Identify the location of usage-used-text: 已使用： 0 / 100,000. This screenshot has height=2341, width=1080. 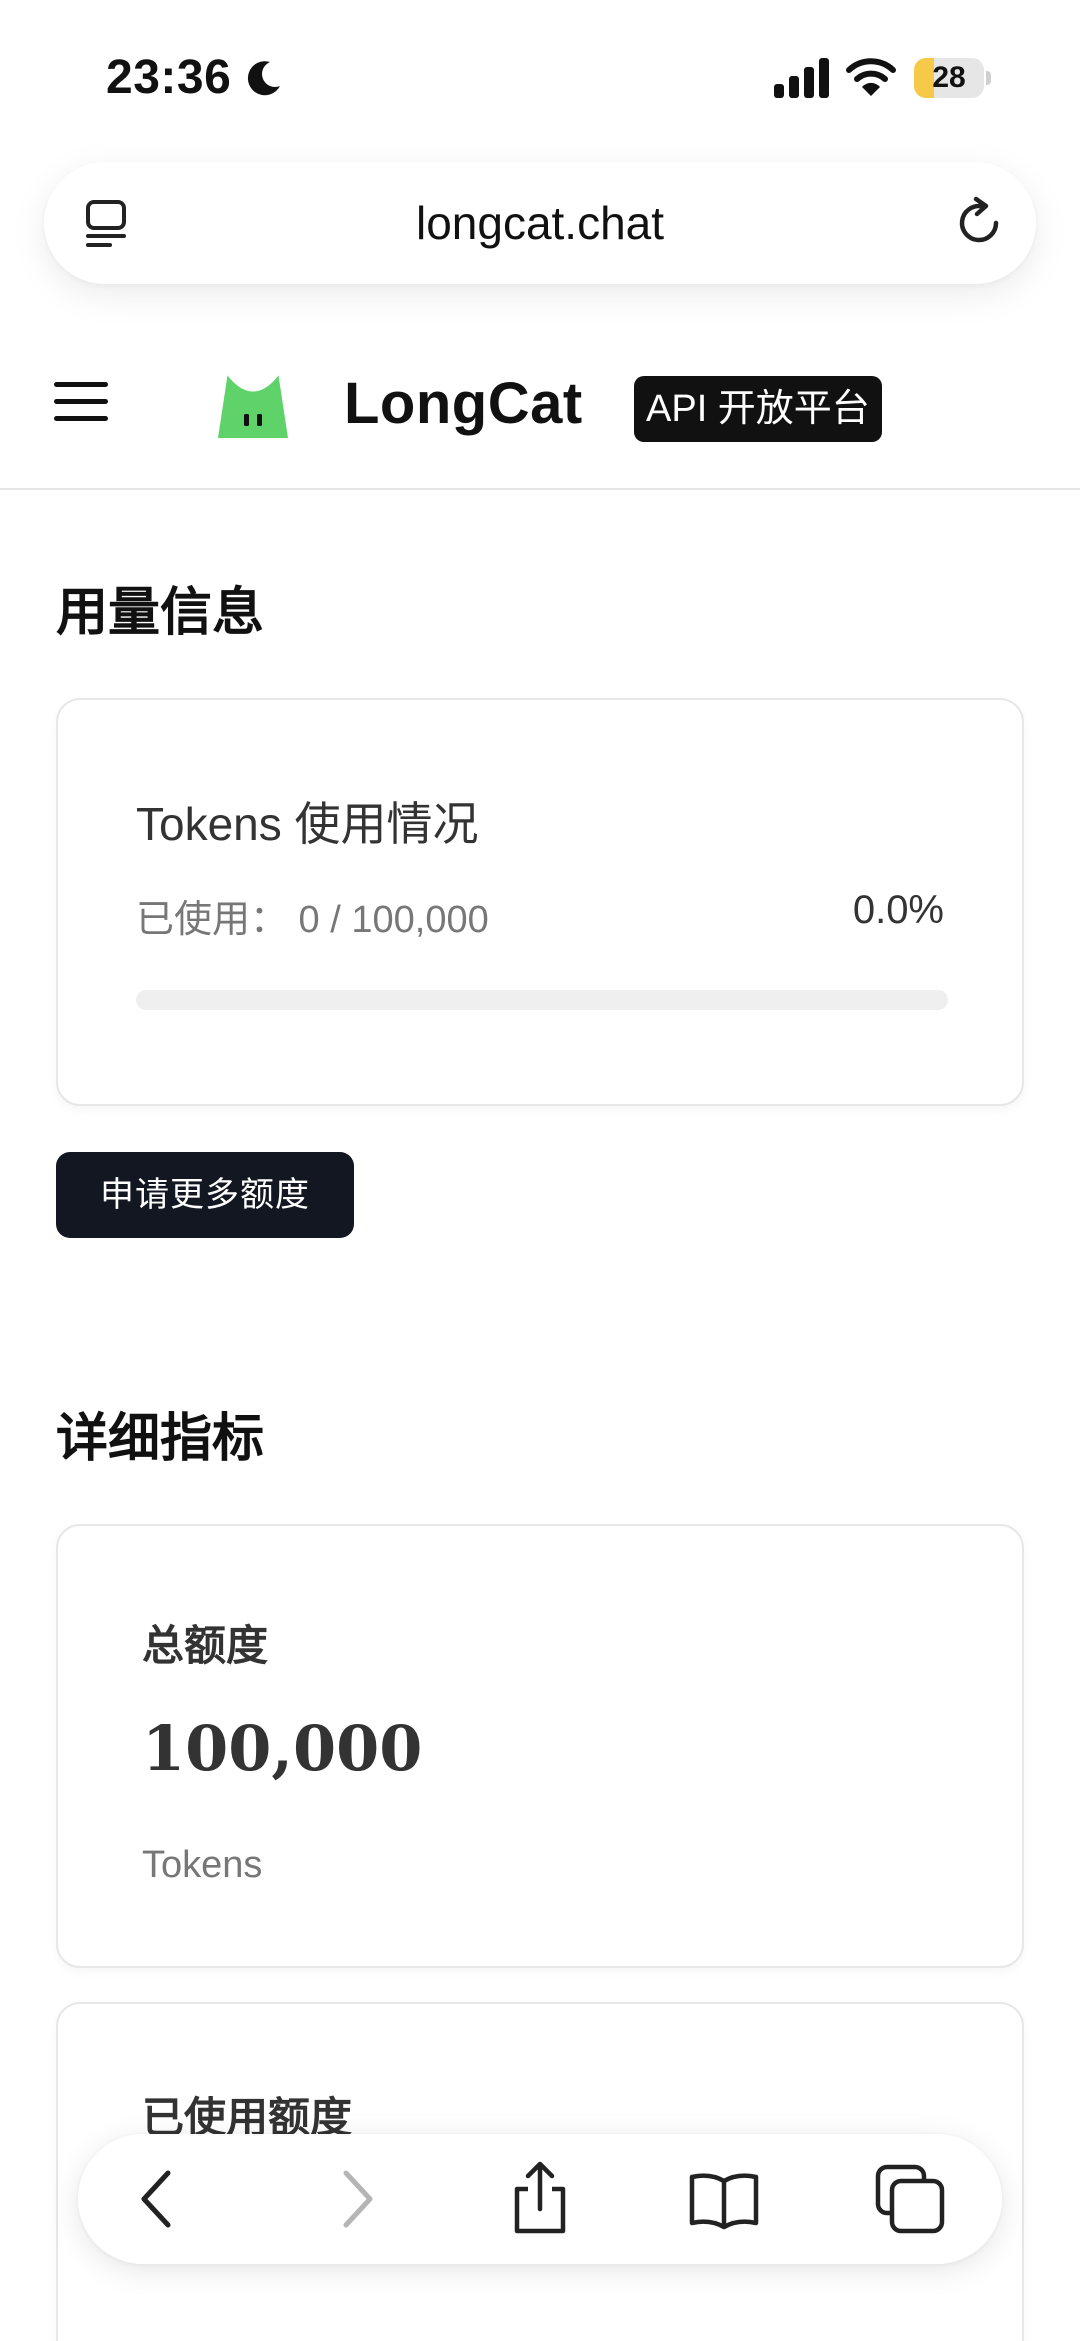
(312, 920).